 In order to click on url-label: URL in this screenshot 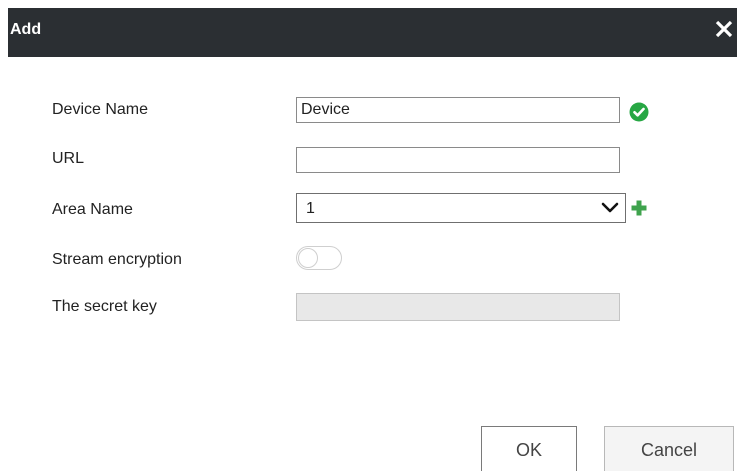, I will do `click(68, 158)`.